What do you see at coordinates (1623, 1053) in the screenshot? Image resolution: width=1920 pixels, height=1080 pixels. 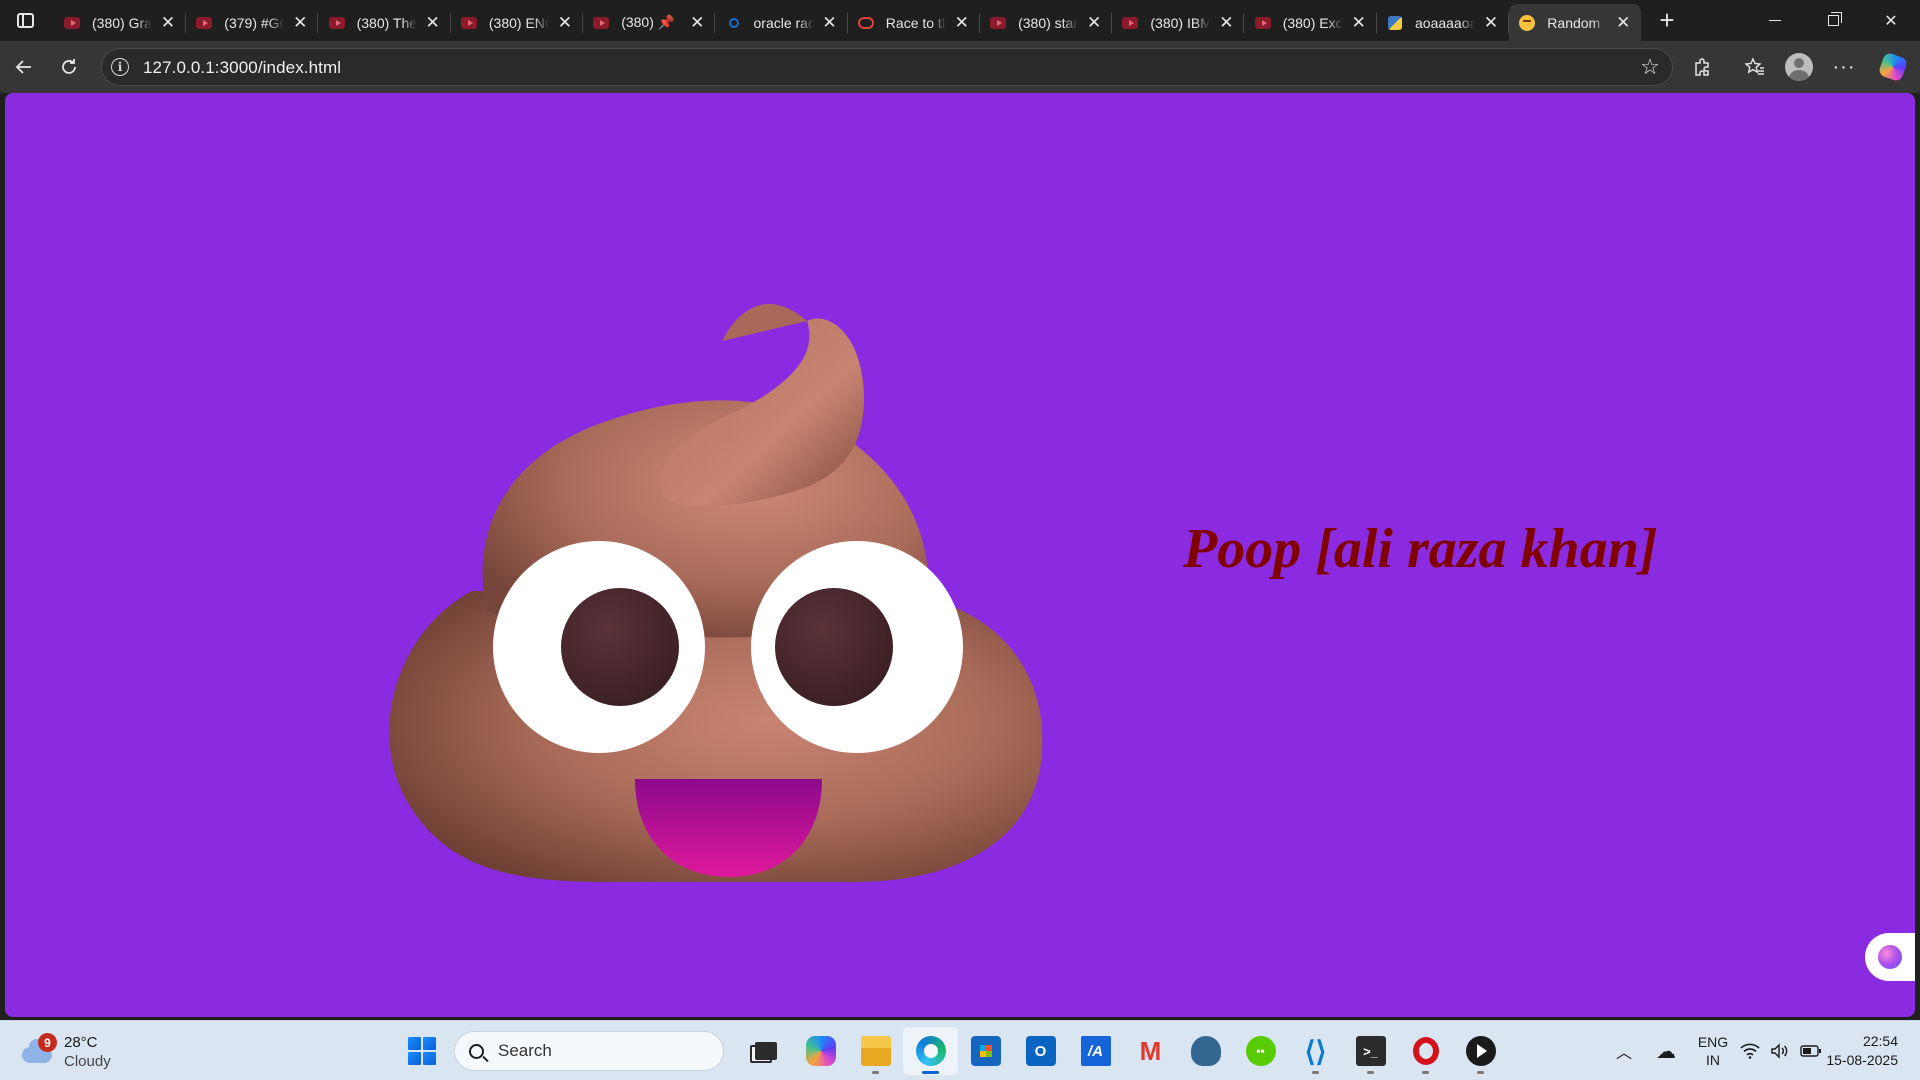 I see `chevron-up-icon: ︿` at bounding box center [1623, 1053].